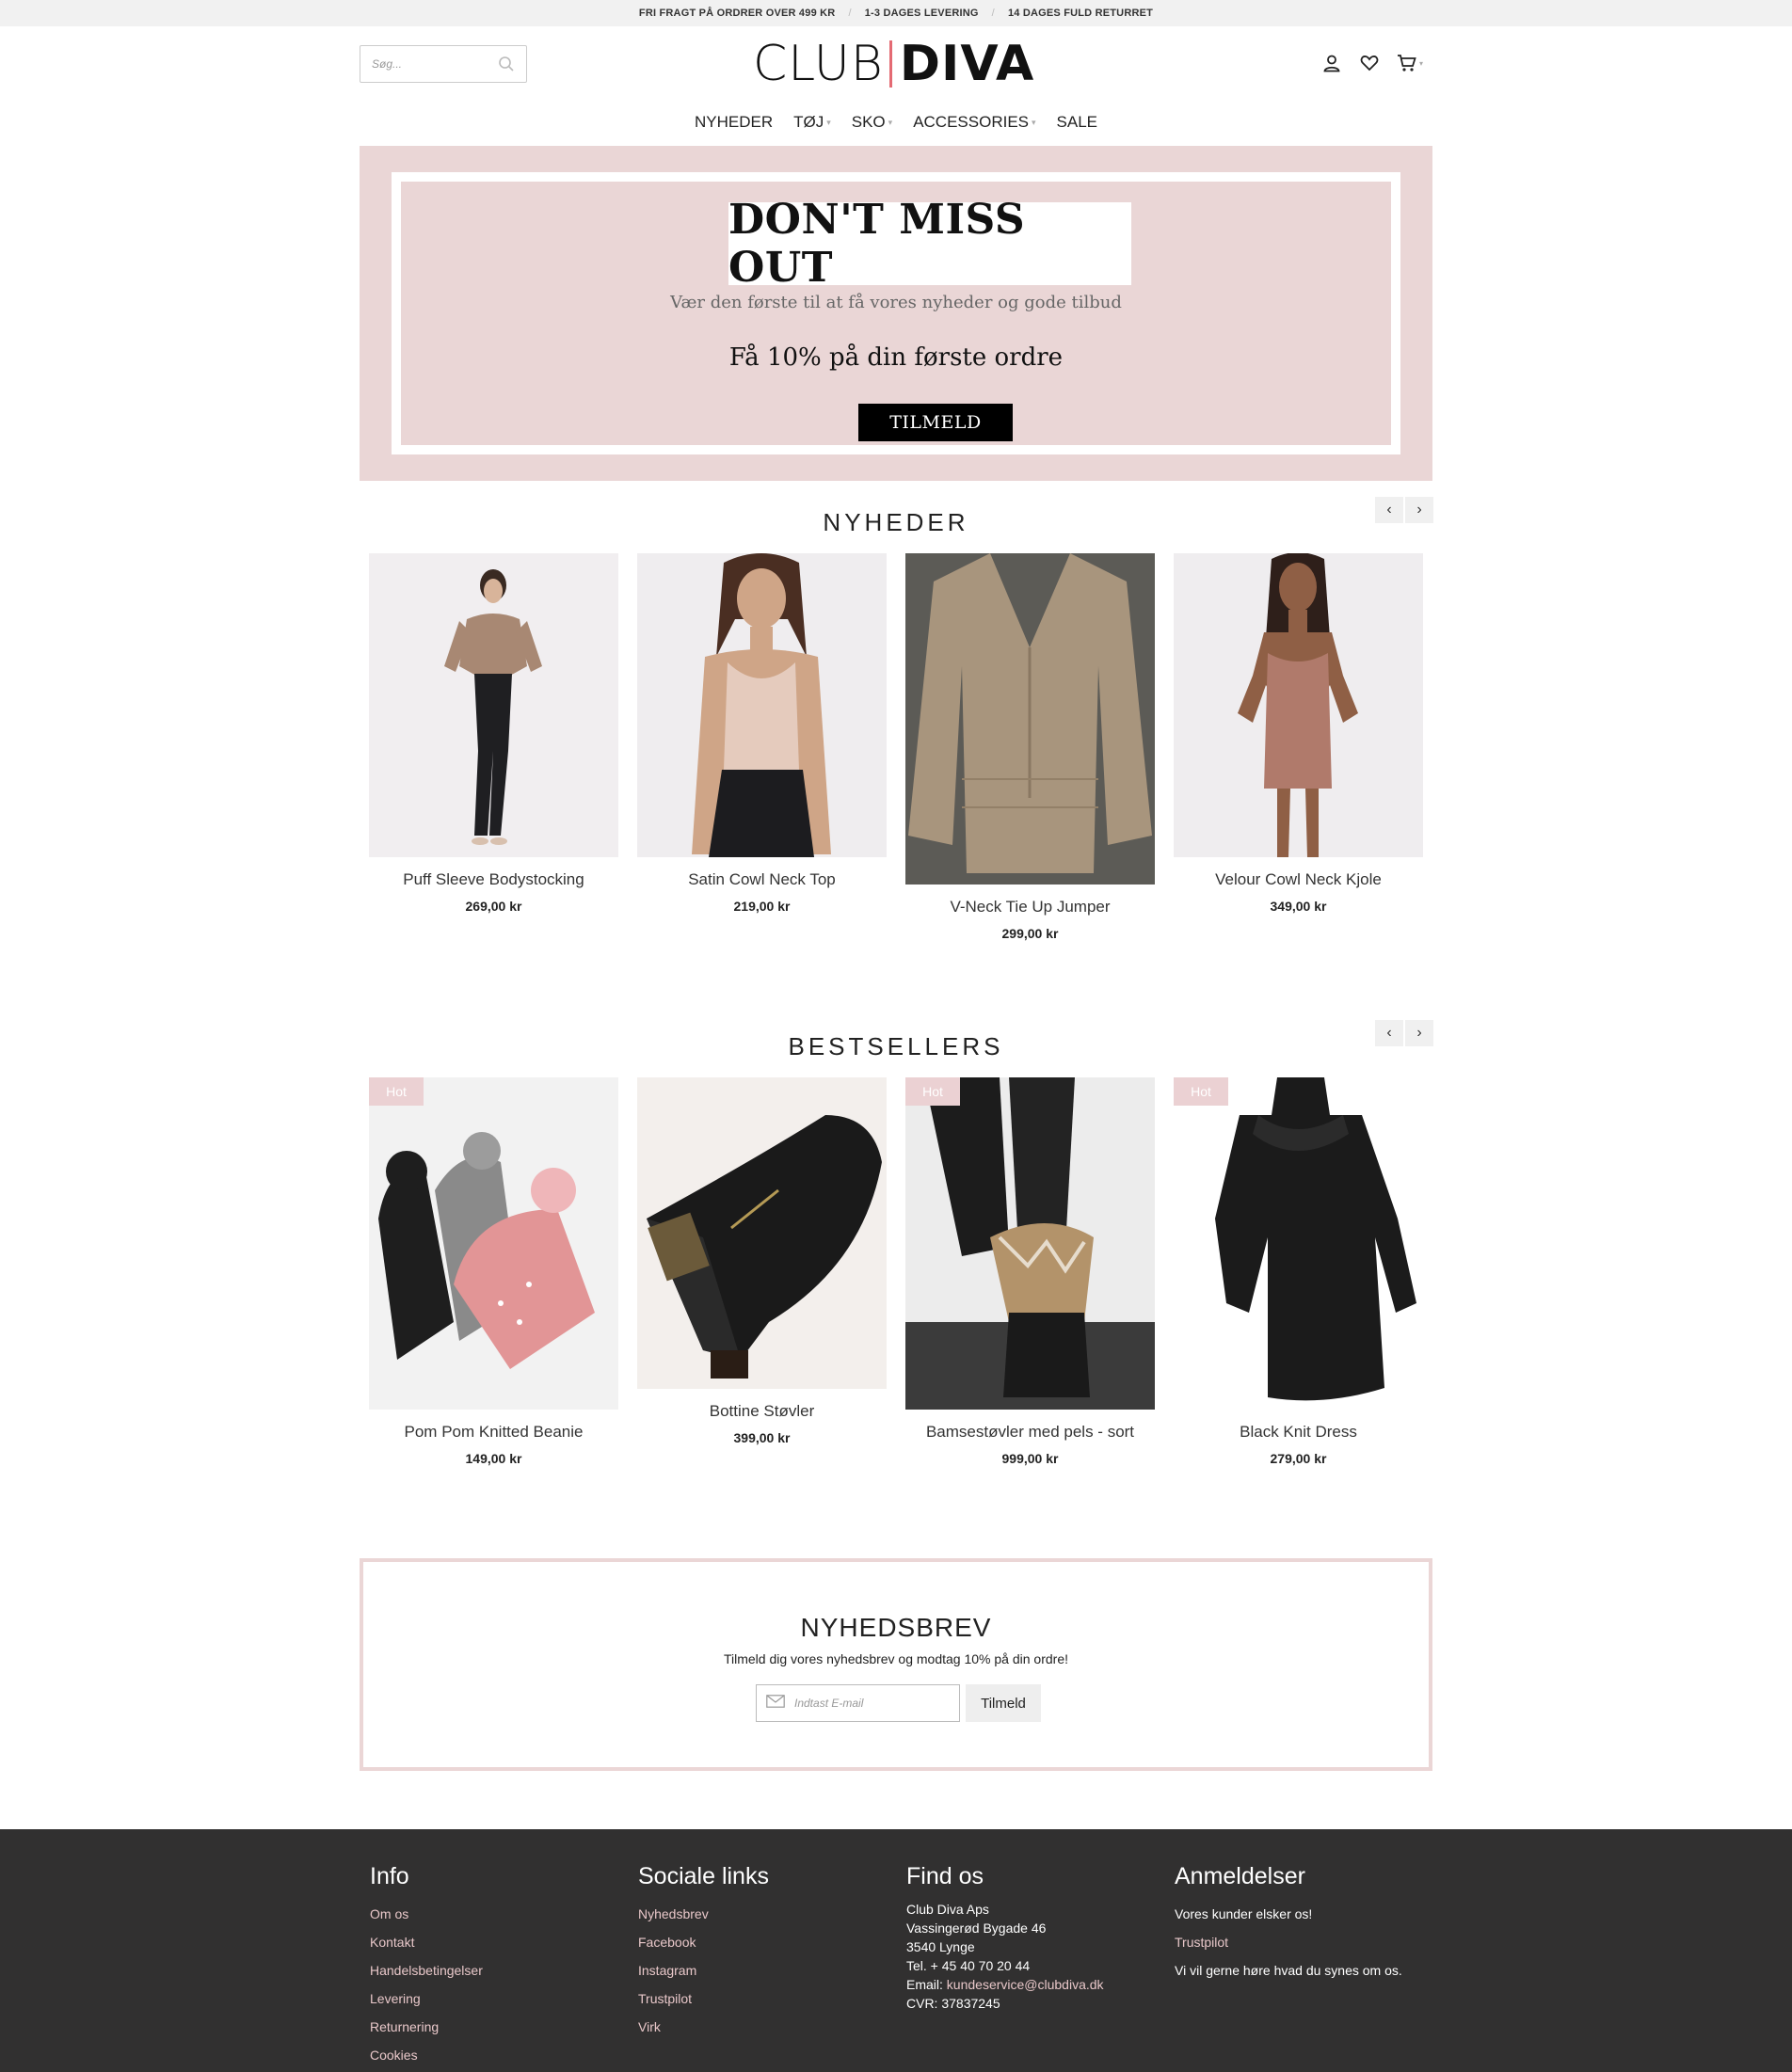 This screenshot has width=1792, height=2072. I want to click on nav-label: SALE, so click(1077, 122).